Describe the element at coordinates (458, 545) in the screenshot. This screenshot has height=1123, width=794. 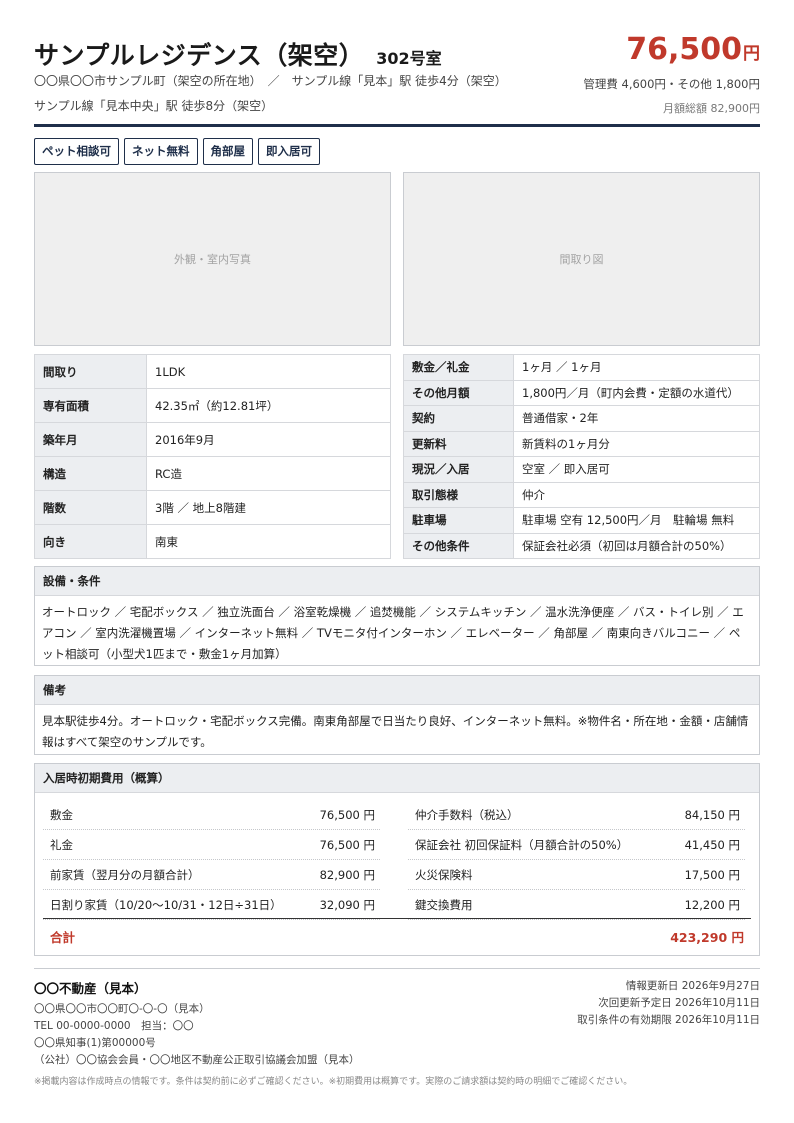
I see `spec-label: その他条件` at that location.